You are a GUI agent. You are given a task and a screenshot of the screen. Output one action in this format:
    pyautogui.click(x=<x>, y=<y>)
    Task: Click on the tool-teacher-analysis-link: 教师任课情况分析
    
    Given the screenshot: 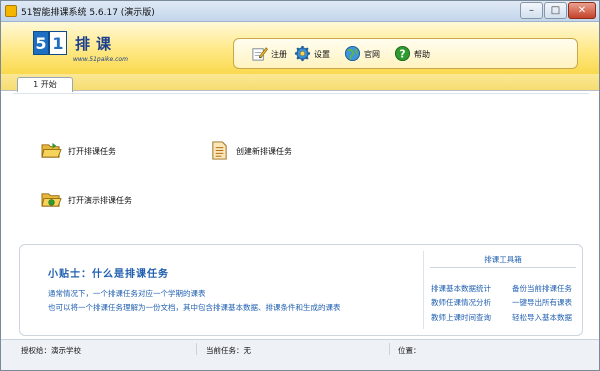 What is the action you would take?
    pyautogui.click(x=461, y=302)
    